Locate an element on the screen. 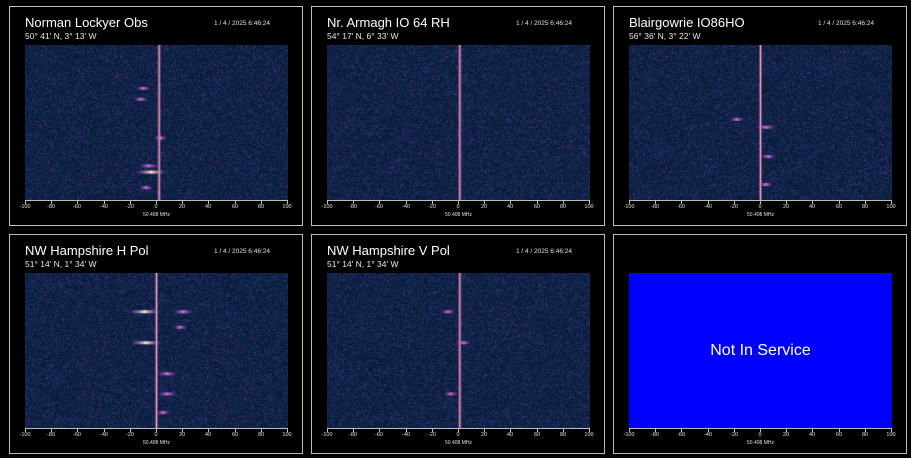 The height and width of the screenshot is (458, 911). station-coords: 54° 17' N, 6° 33' W is located at coordinates (363, 36).